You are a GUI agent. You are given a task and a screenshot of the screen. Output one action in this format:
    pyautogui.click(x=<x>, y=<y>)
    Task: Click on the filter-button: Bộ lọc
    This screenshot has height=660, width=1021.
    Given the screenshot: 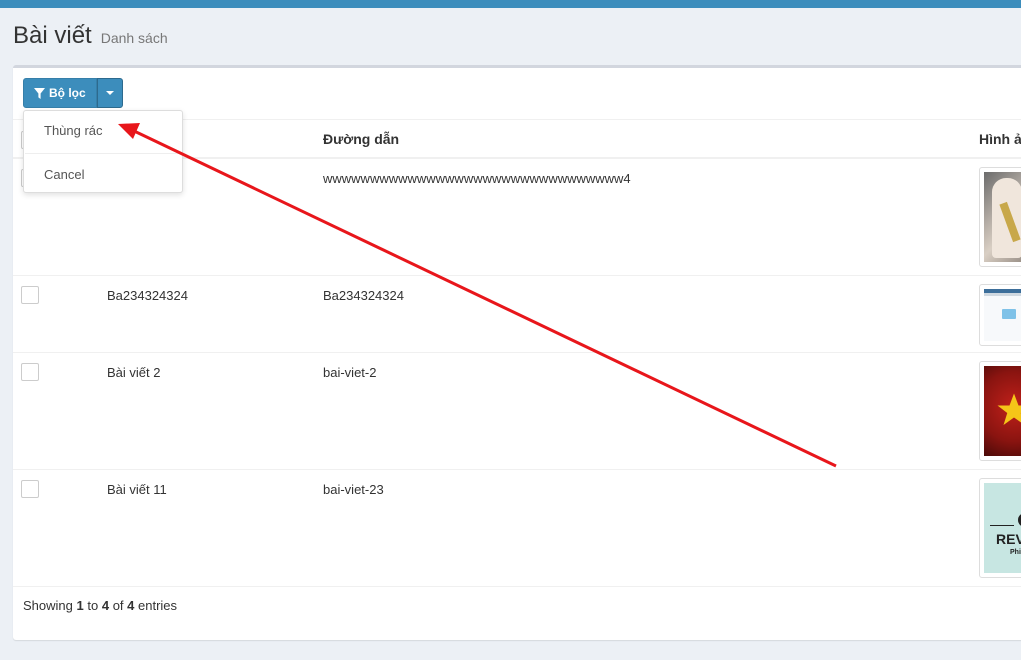 What is the action you would take?
    pyautogui.click(x=60, y=93)
    